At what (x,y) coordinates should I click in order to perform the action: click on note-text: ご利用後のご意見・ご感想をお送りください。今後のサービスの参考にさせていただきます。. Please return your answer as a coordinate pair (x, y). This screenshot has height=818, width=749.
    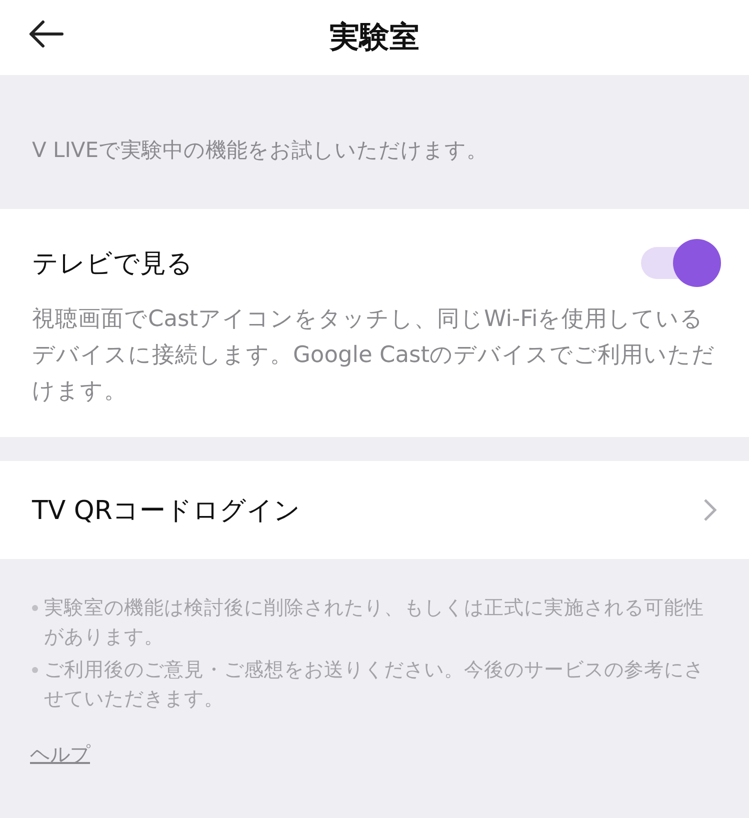
    Looking at the image, I should click on (374, 684).